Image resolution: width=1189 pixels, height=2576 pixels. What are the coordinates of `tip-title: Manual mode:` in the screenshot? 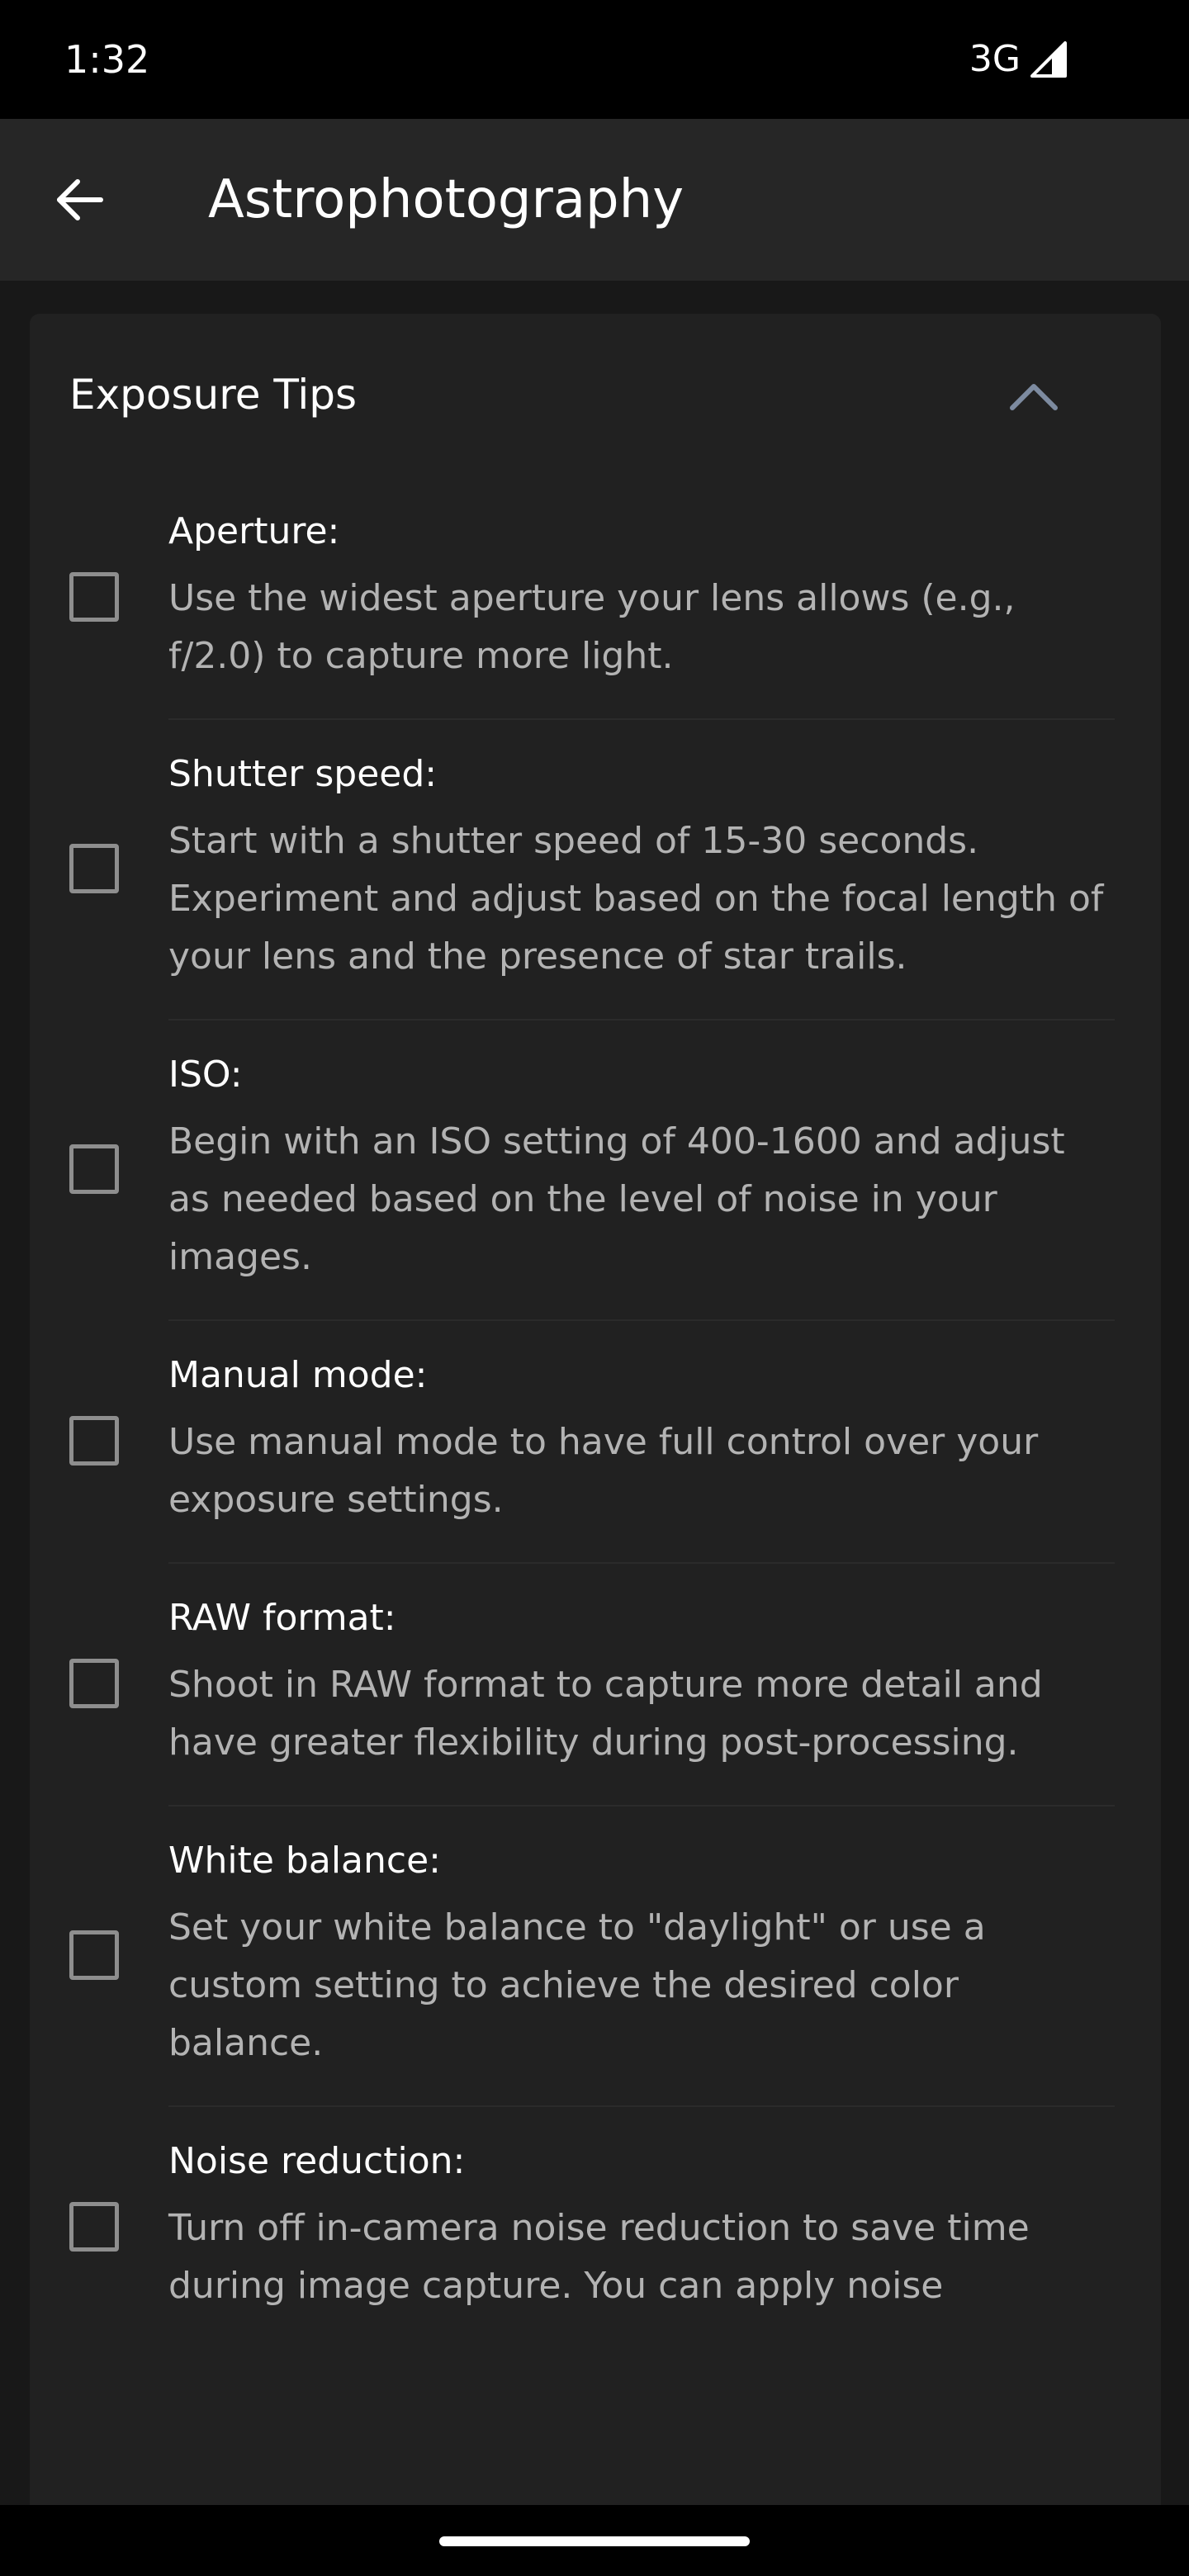 It's located at (298, 1375).